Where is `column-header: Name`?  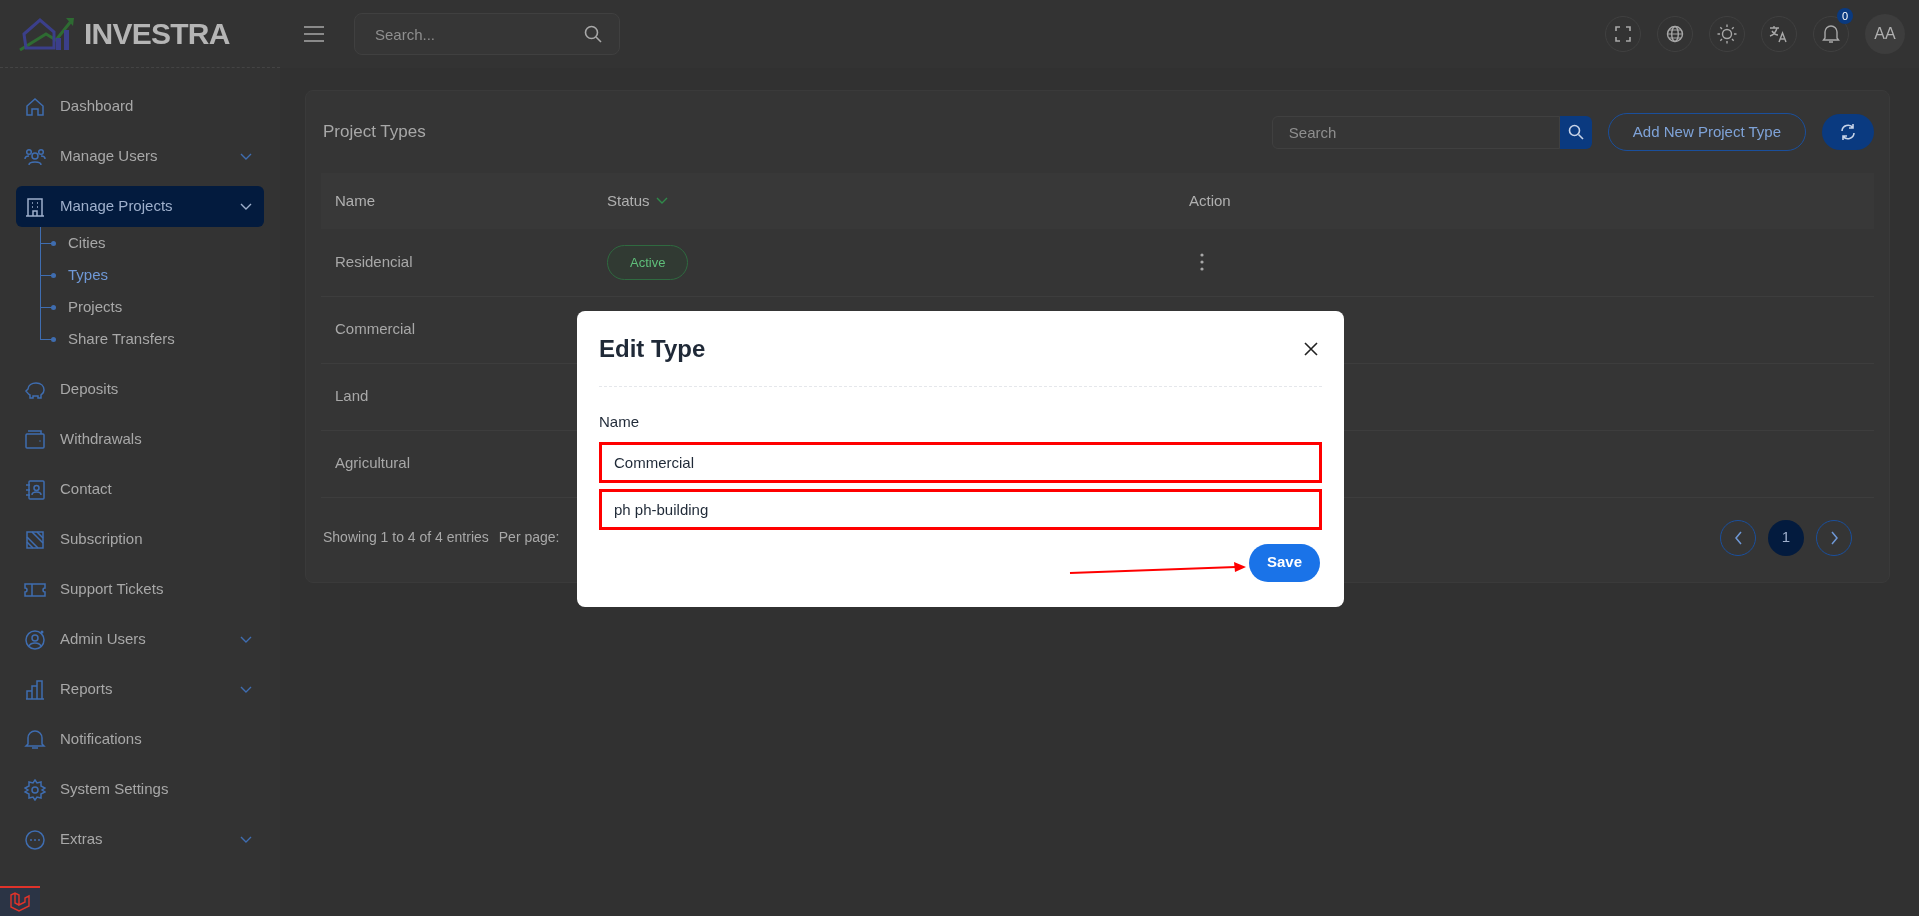 column-header: Name is located at coordinates (355, 200).